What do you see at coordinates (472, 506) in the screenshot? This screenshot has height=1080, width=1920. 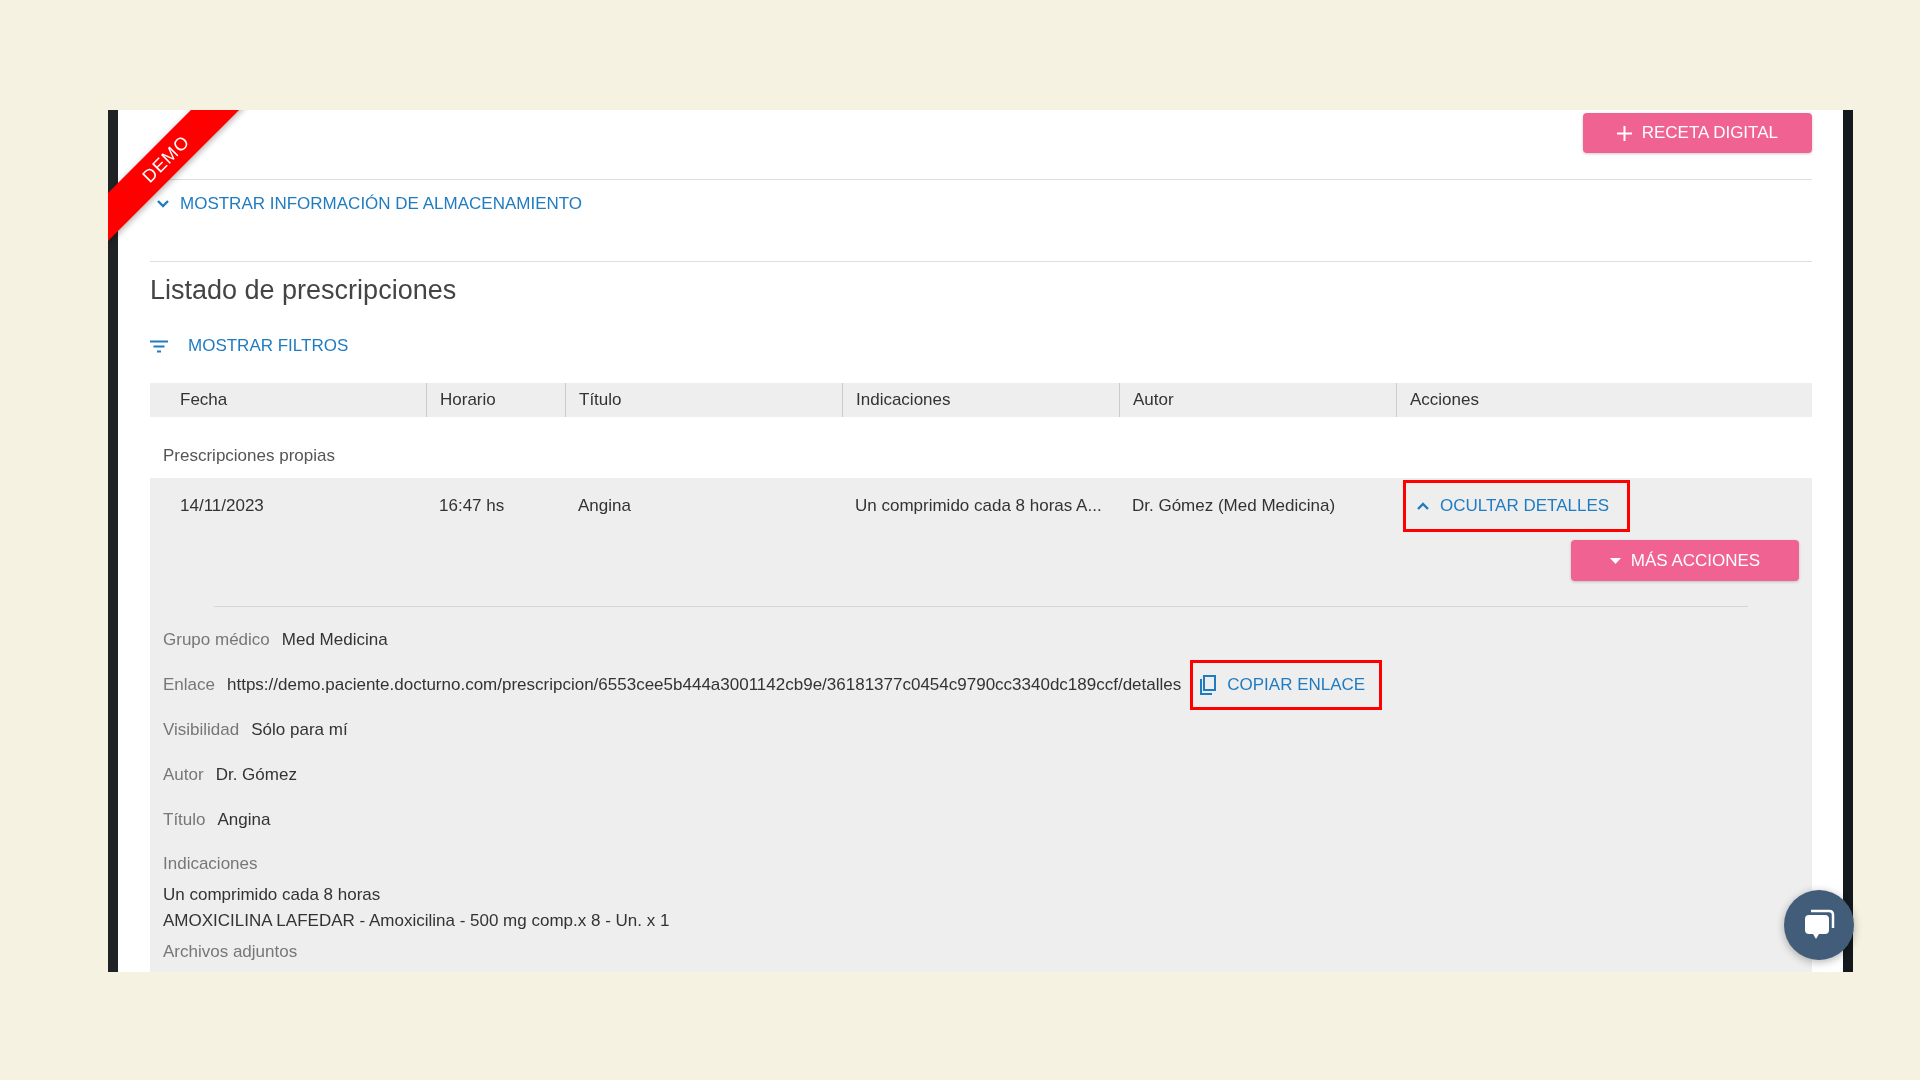 I see `table-cell-text: 16:47 hs` at bounding box center [472, 506].